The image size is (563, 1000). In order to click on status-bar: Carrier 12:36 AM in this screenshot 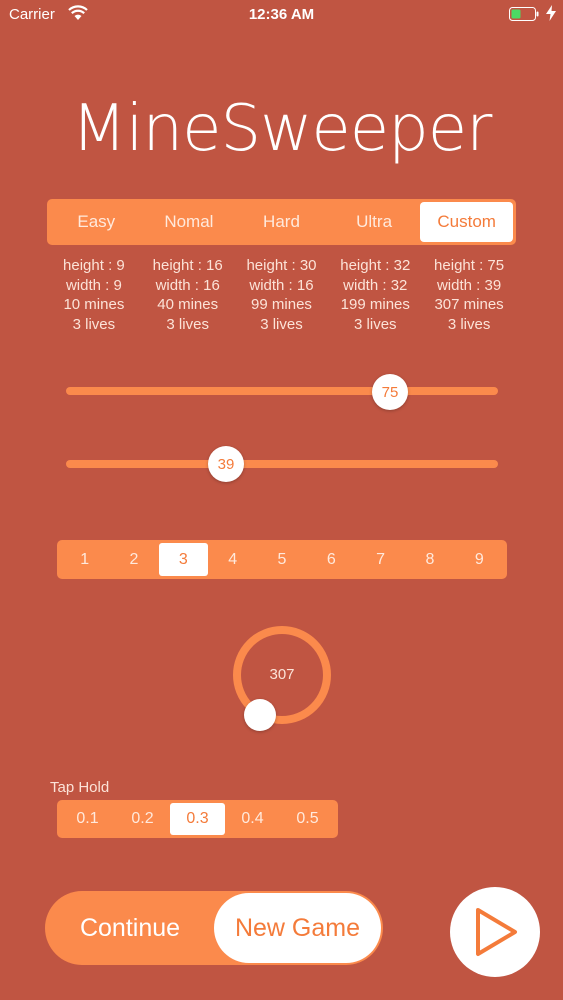, I will do `click(281, 15)`.